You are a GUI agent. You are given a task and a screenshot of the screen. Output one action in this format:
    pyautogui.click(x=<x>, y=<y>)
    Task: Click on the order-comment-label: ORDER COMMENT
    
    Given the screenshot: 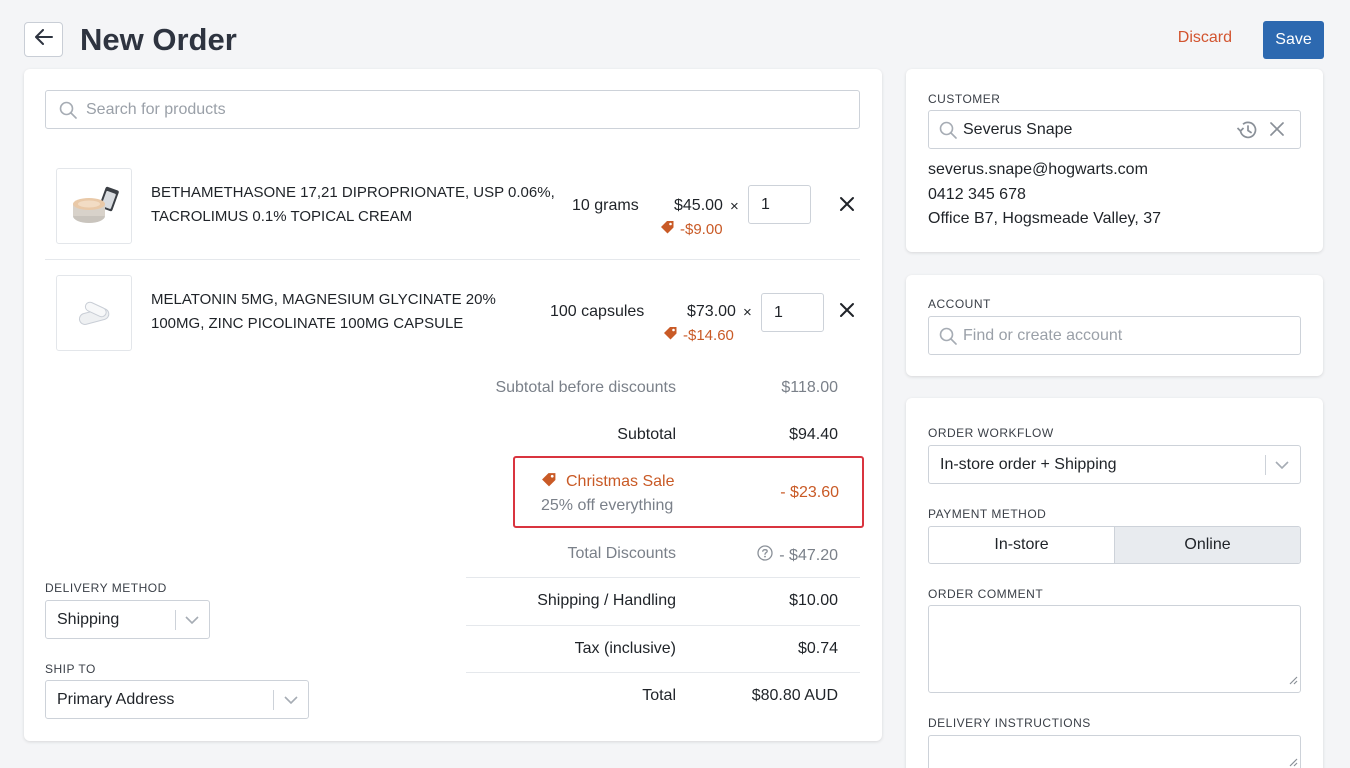 What is the action you would take?
    pyautogui.click(x=986, y=594)
    